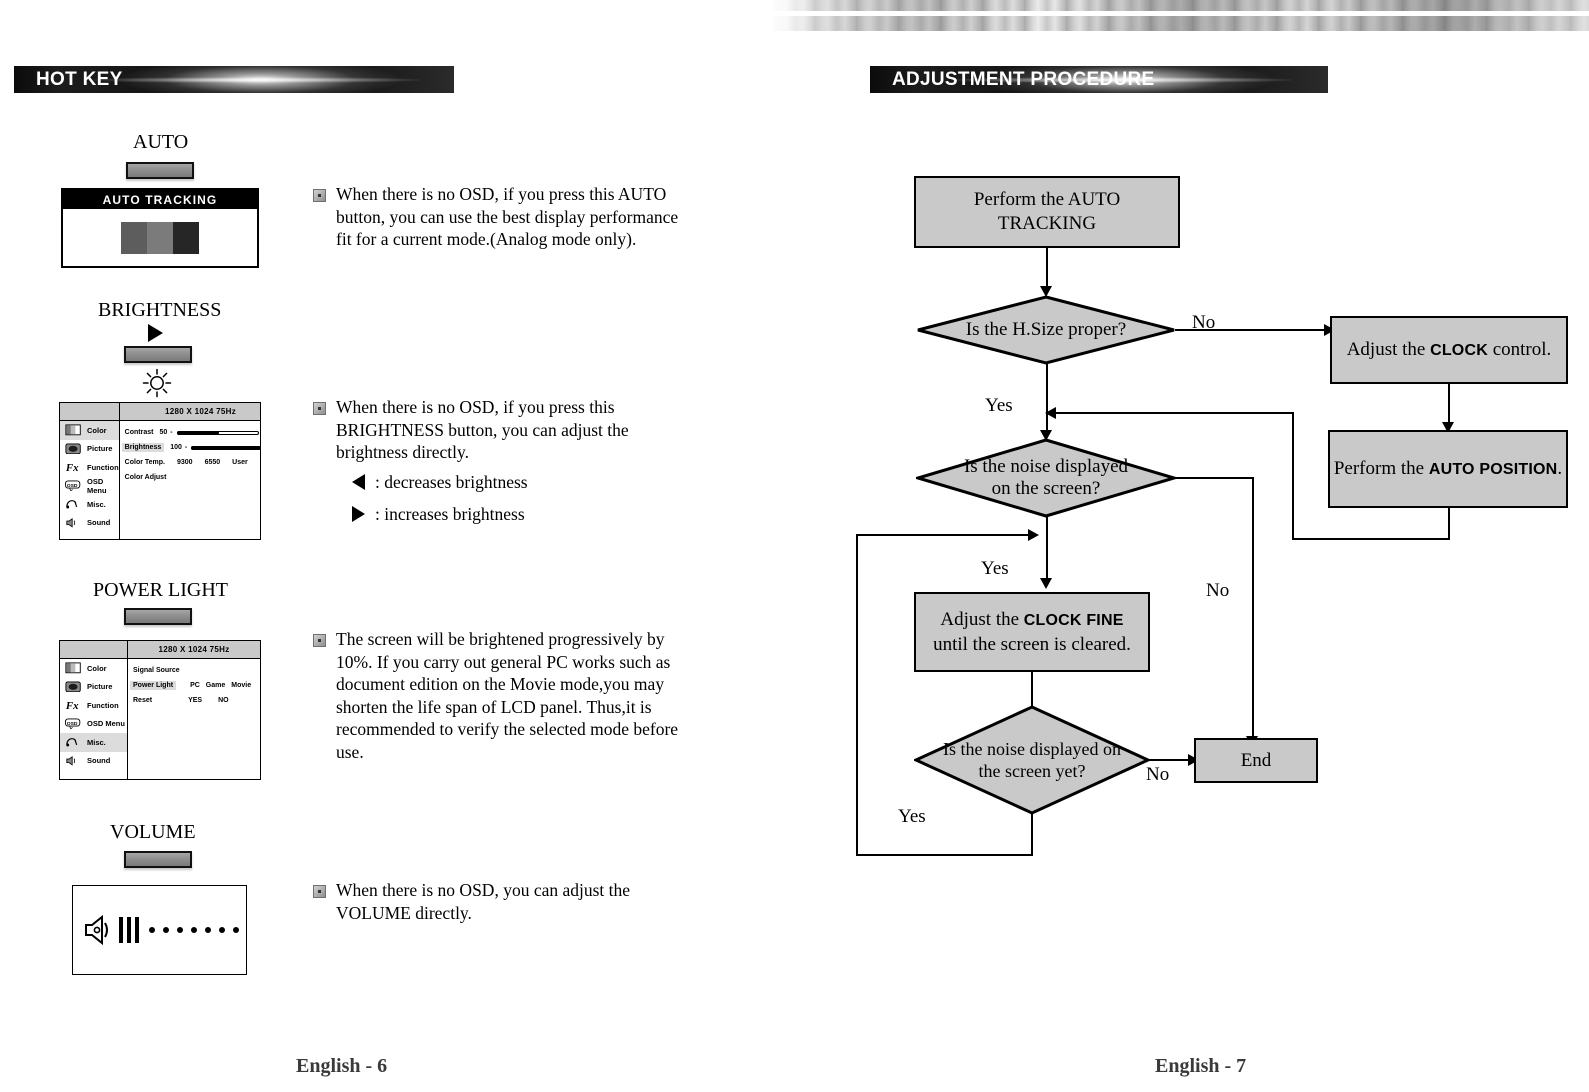 The width and height of the screenshot is (1589, 1092). What do you see at coordinates (106, 724) in the screenshot?
I see `osd-menu-label: OSD Menu` at bounding box center [106, 724].